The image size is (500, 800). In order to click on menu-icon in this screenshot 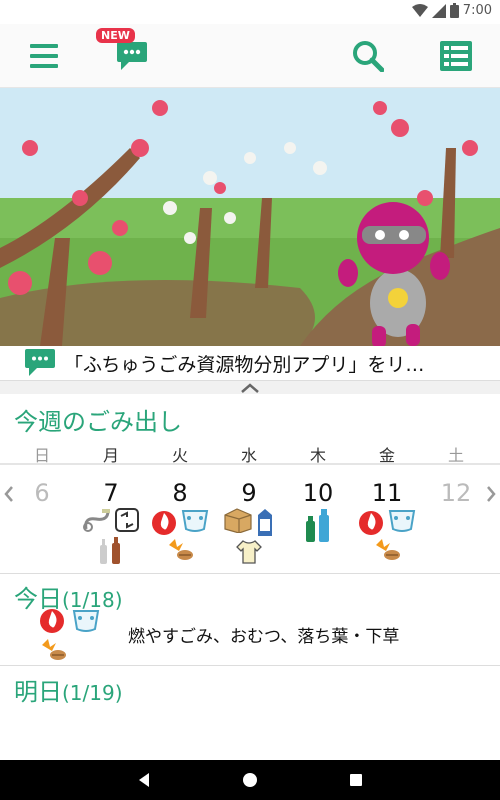, I will do `click(44, 56)`.